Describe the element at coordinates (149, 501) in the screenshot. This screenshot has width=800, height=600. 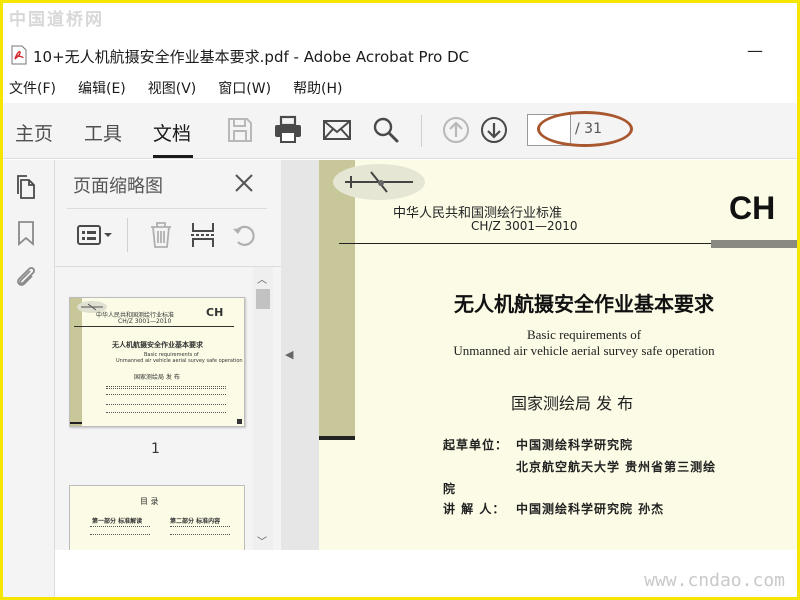
I see `thumbnail-text: 目 录` at that location.